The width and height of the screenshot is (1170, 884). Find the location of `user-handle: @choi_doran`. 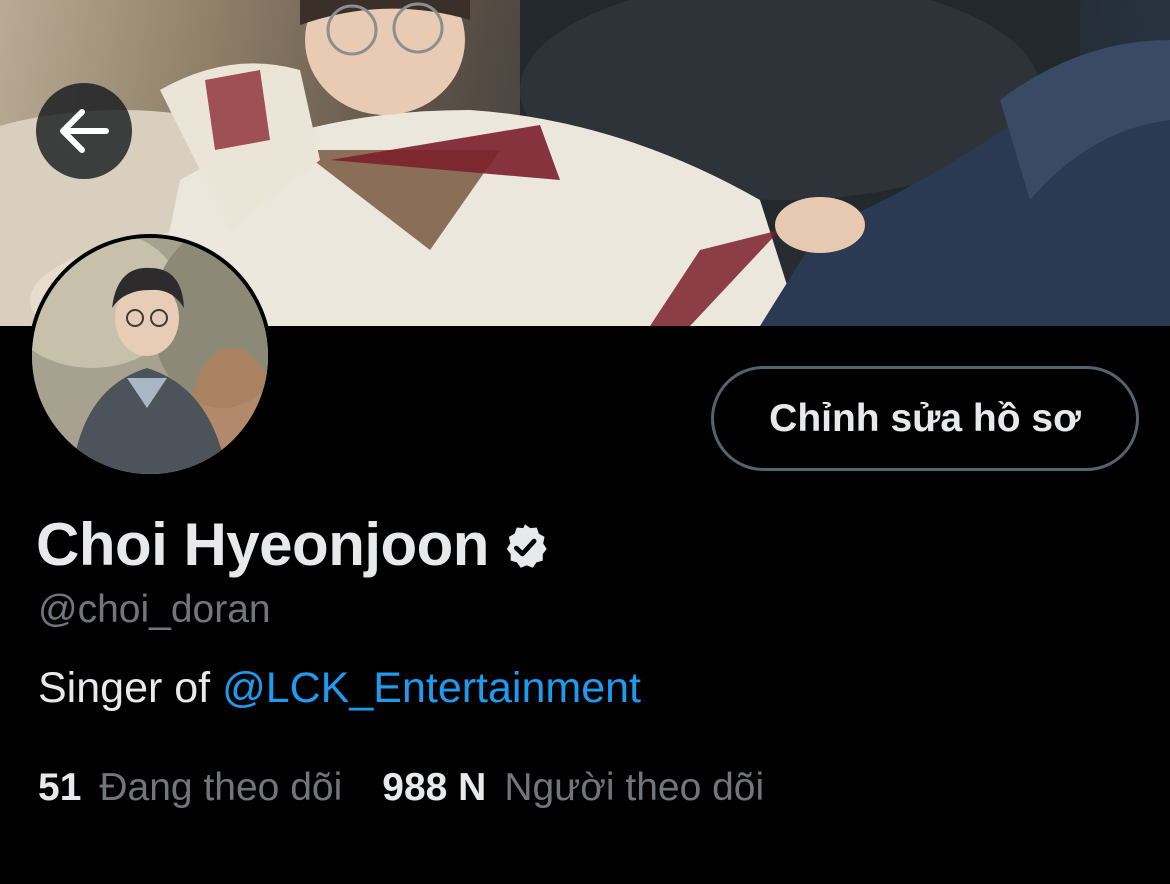

user-handle: @choi_doran is located at coordinates (154, 609).